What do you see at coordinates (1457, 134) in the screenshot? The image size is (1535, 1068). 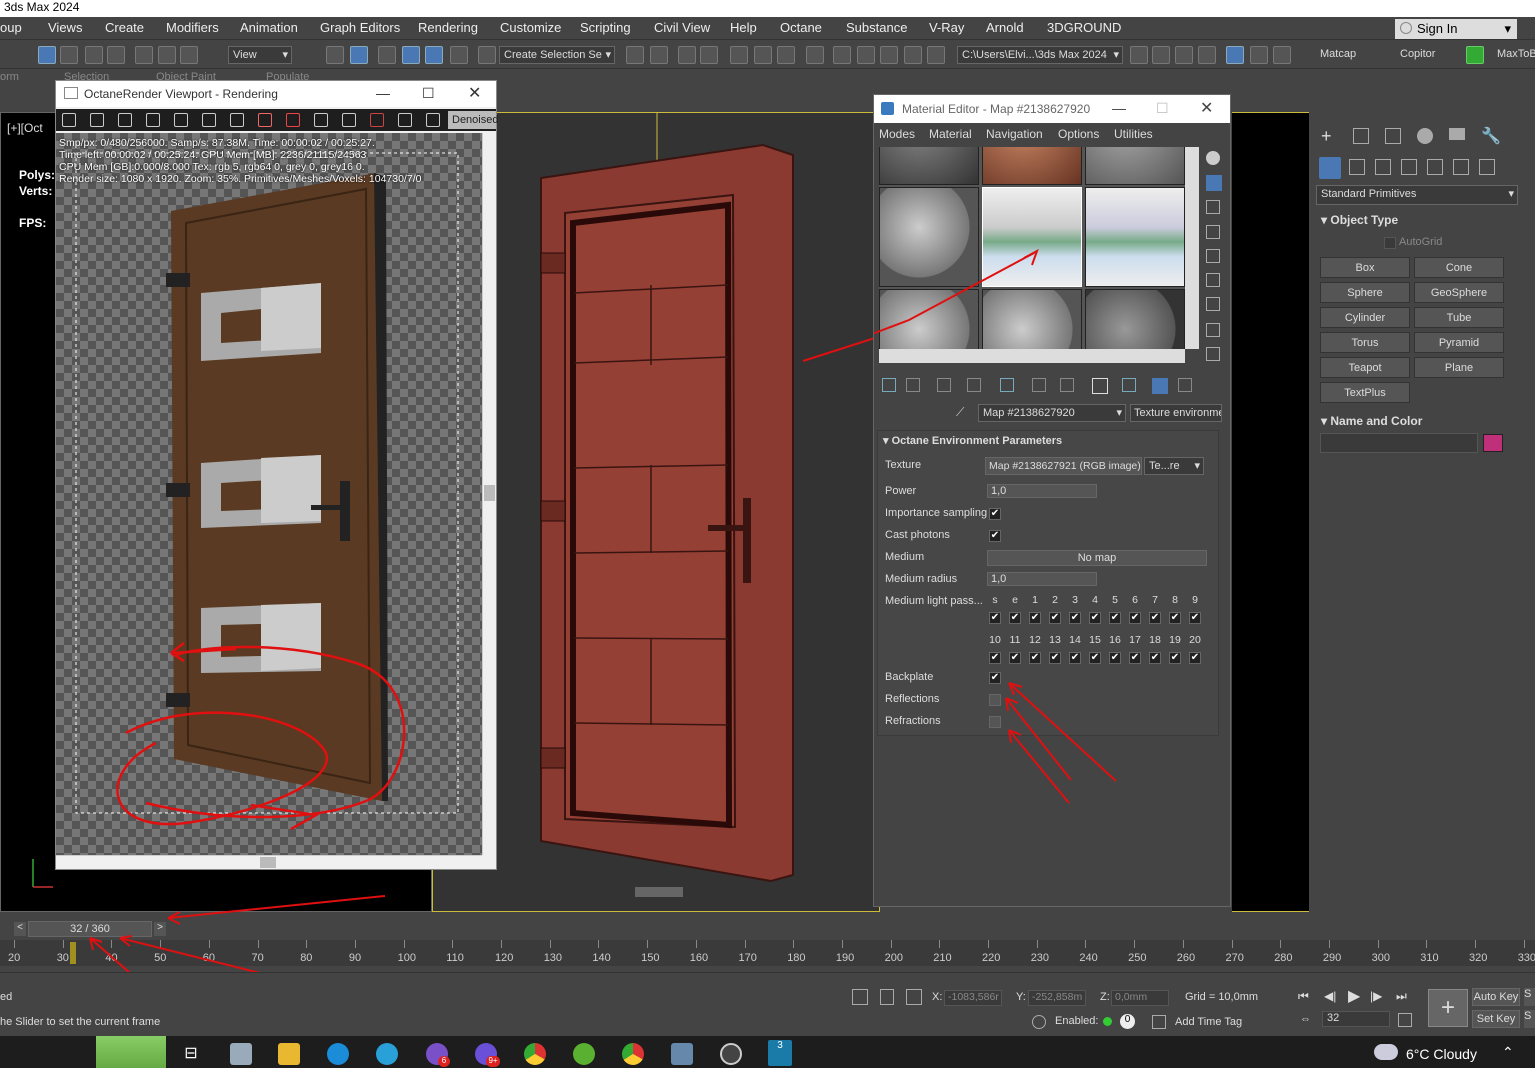 I see `display-tab-icon` at bounding box center [1457, 134].